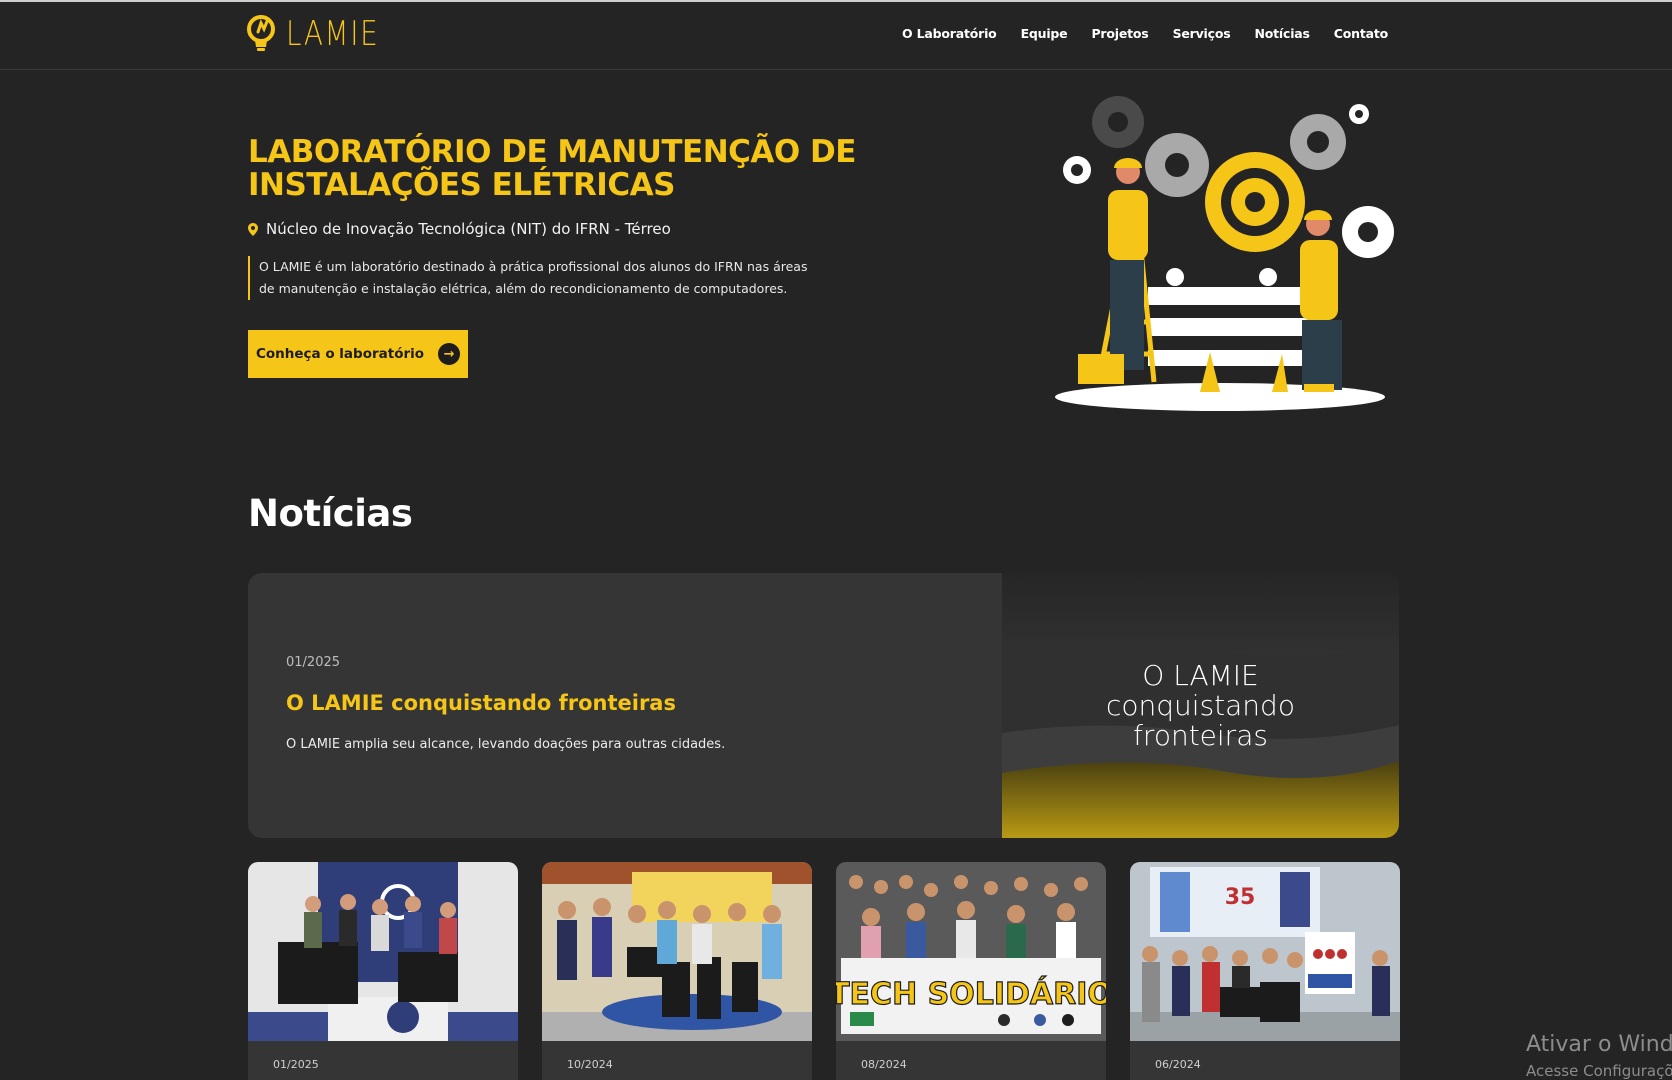  Describe the element at coordinates (971, 994) in the screenshot. I see `tech-solidario-banner-text: TECH SOLIDÁRIO` at that location.